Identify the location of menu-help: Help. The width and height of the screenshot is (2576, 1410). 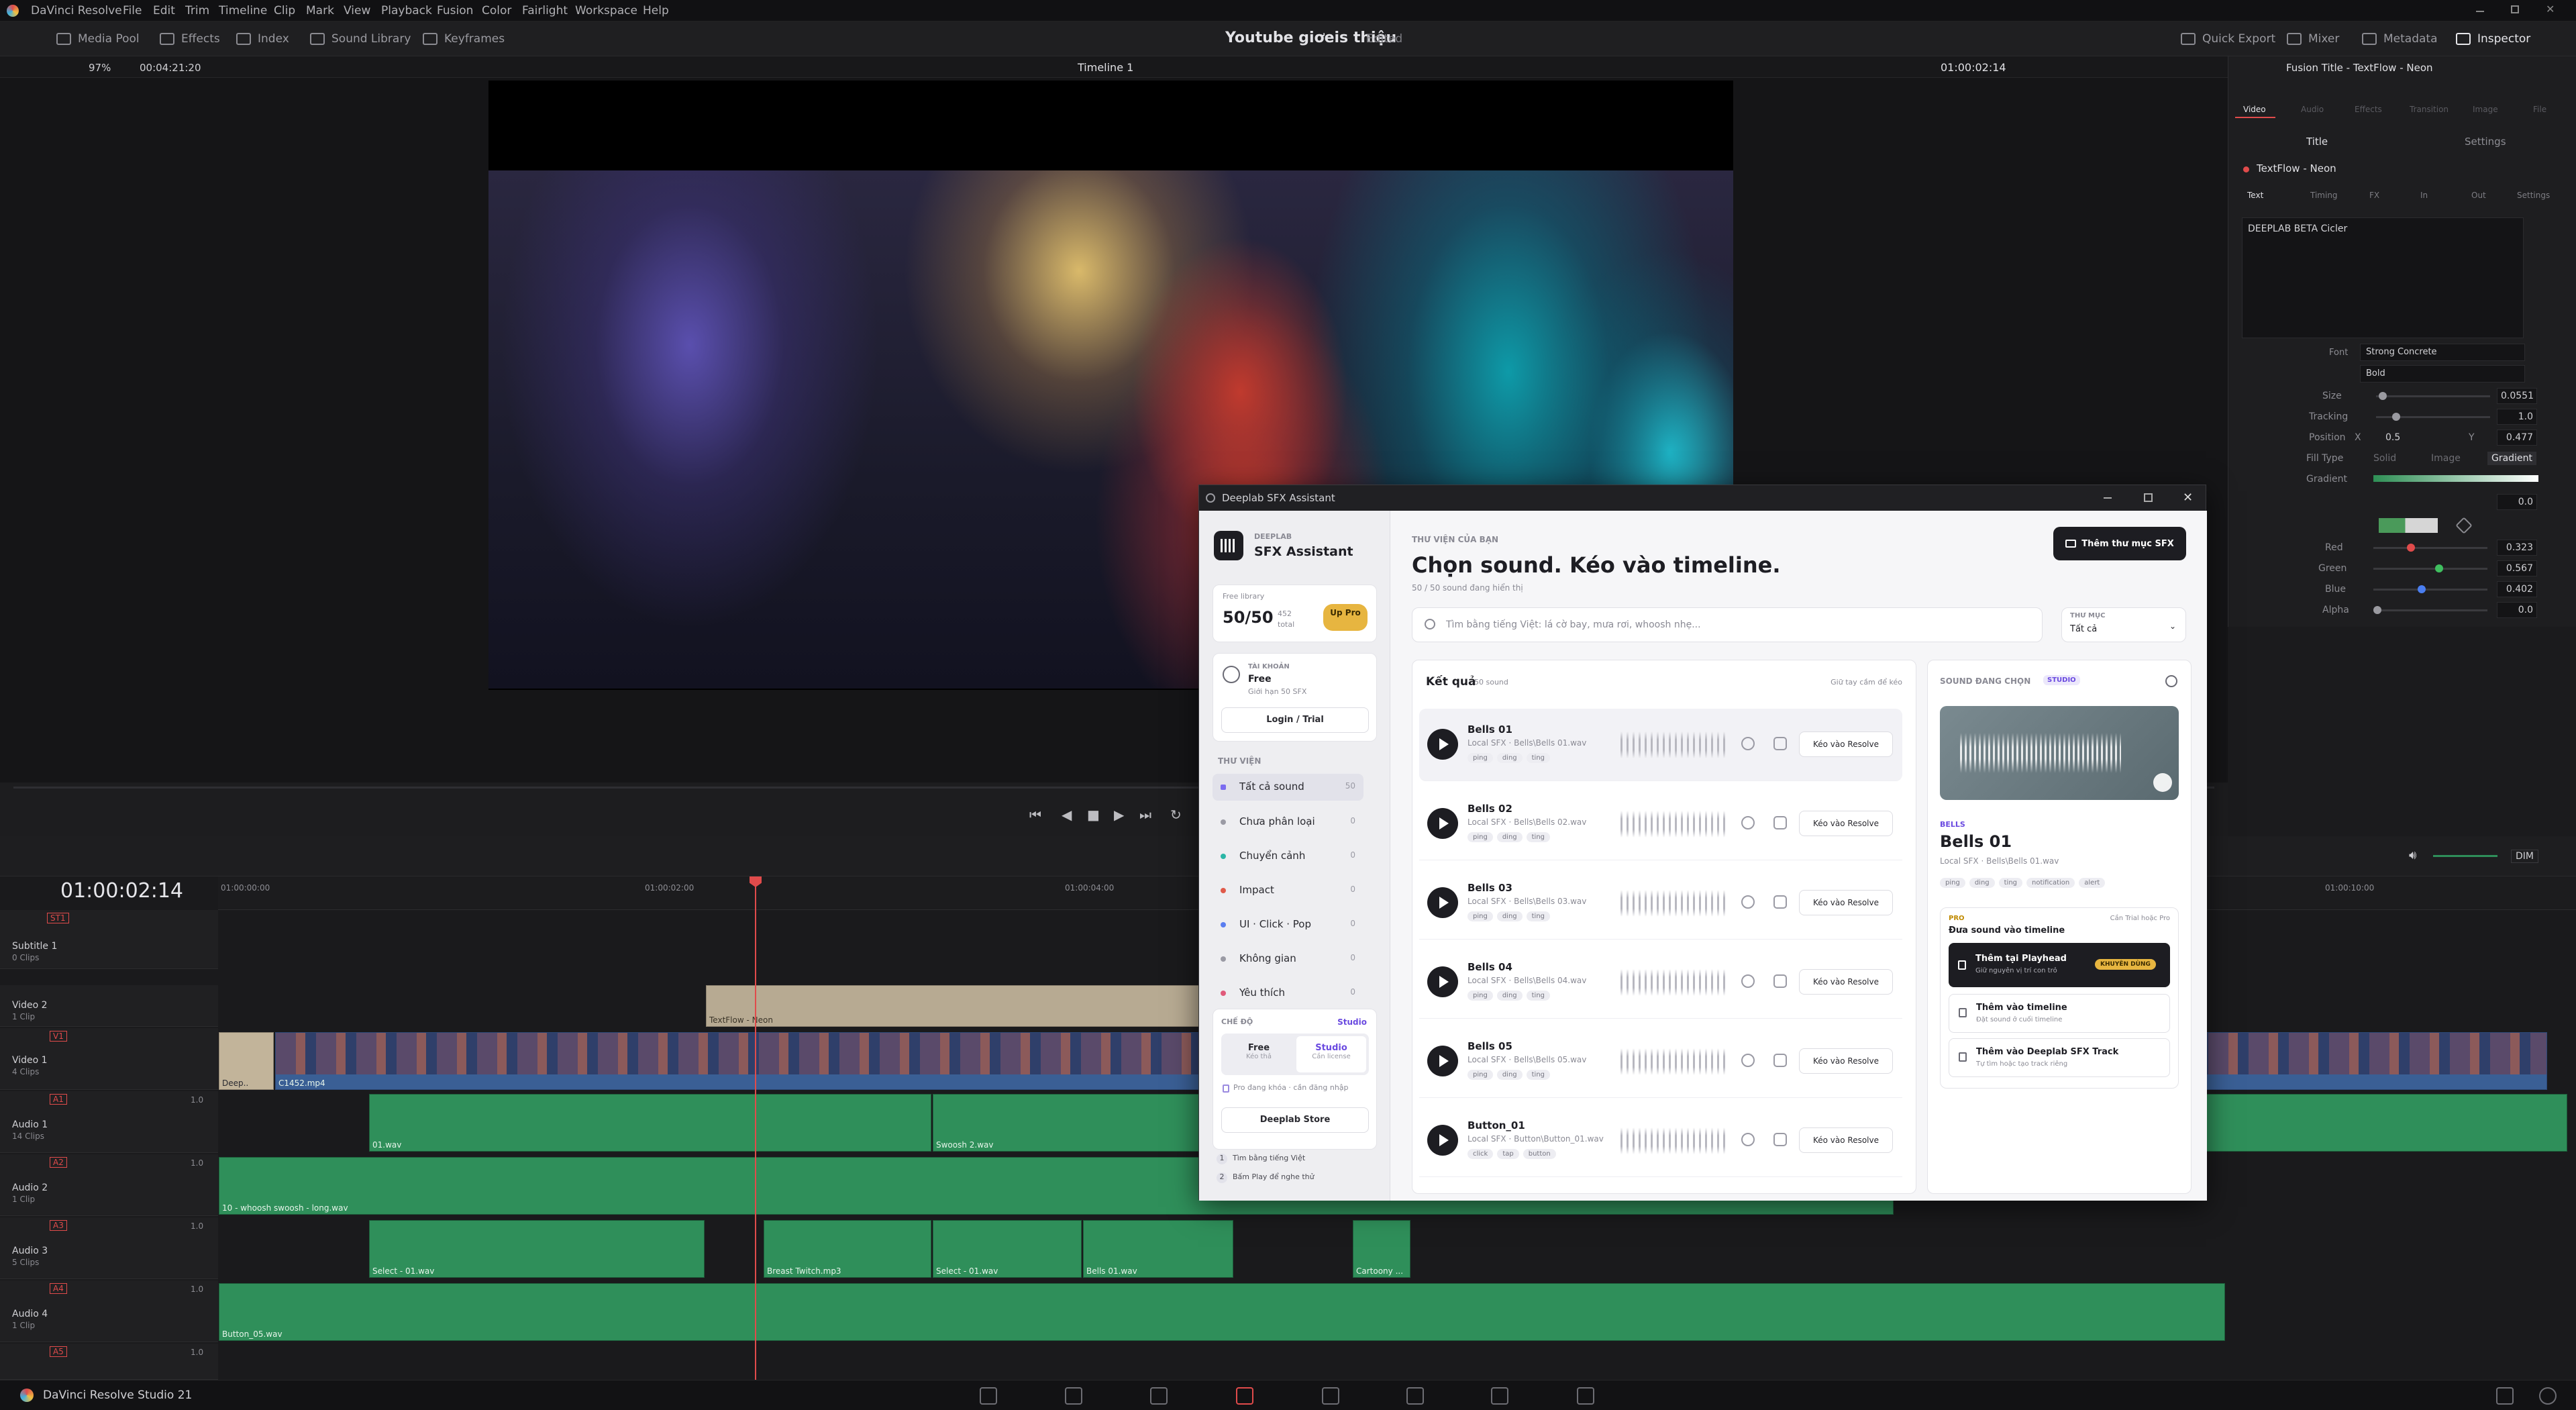
(656, 10).